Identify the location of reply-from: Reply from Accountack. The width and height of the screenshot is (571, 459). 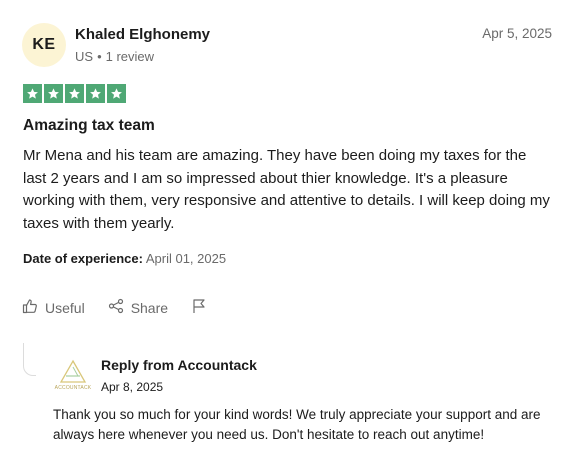
(179, 365).